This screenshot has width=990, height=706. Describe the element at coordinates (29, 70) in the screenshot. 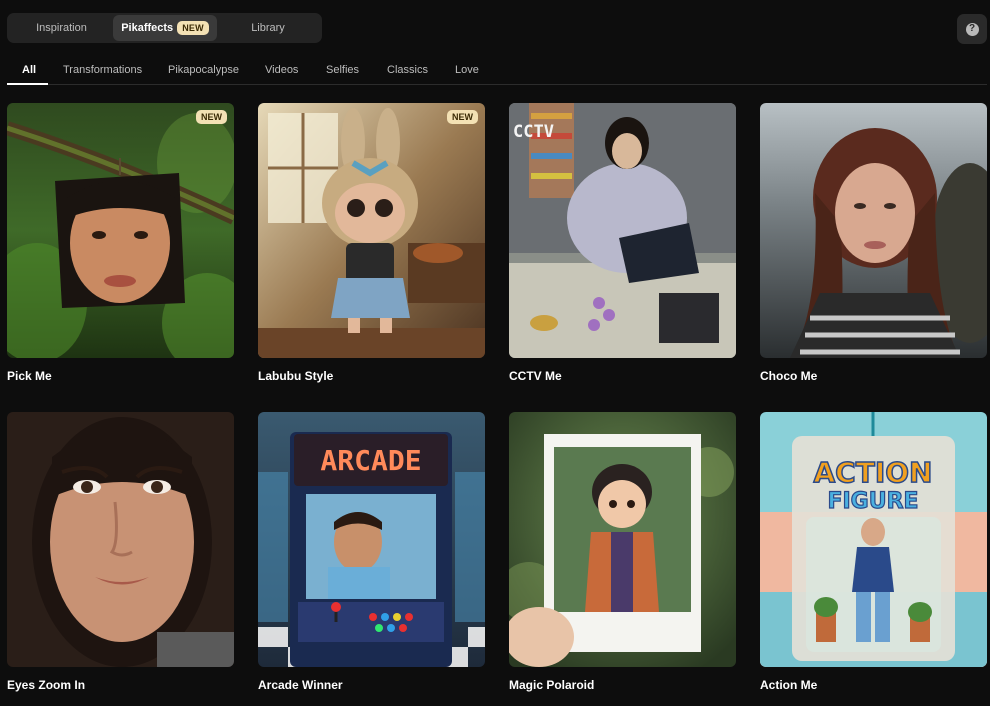

I see `category-tab-all: All` at that location.